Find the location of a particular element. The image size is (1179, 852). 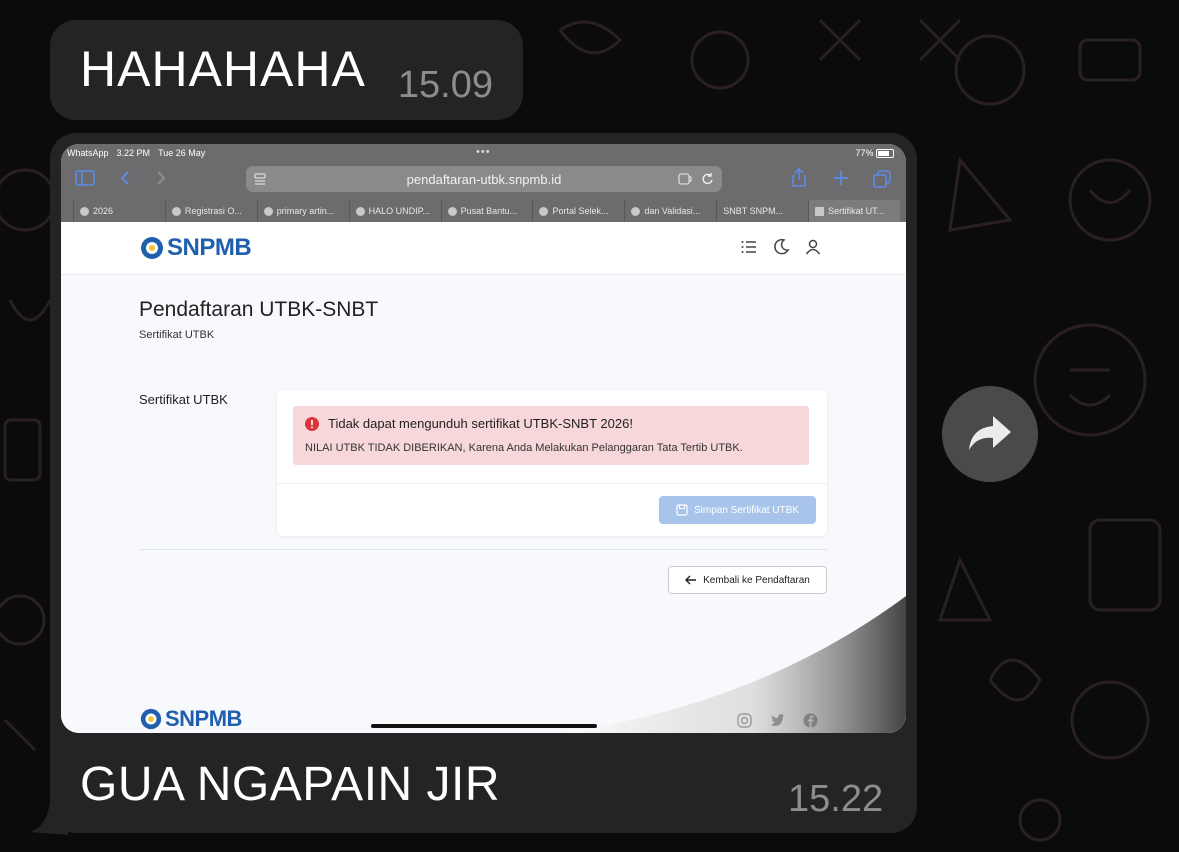

error-icon is located at coordinates (312, 424).